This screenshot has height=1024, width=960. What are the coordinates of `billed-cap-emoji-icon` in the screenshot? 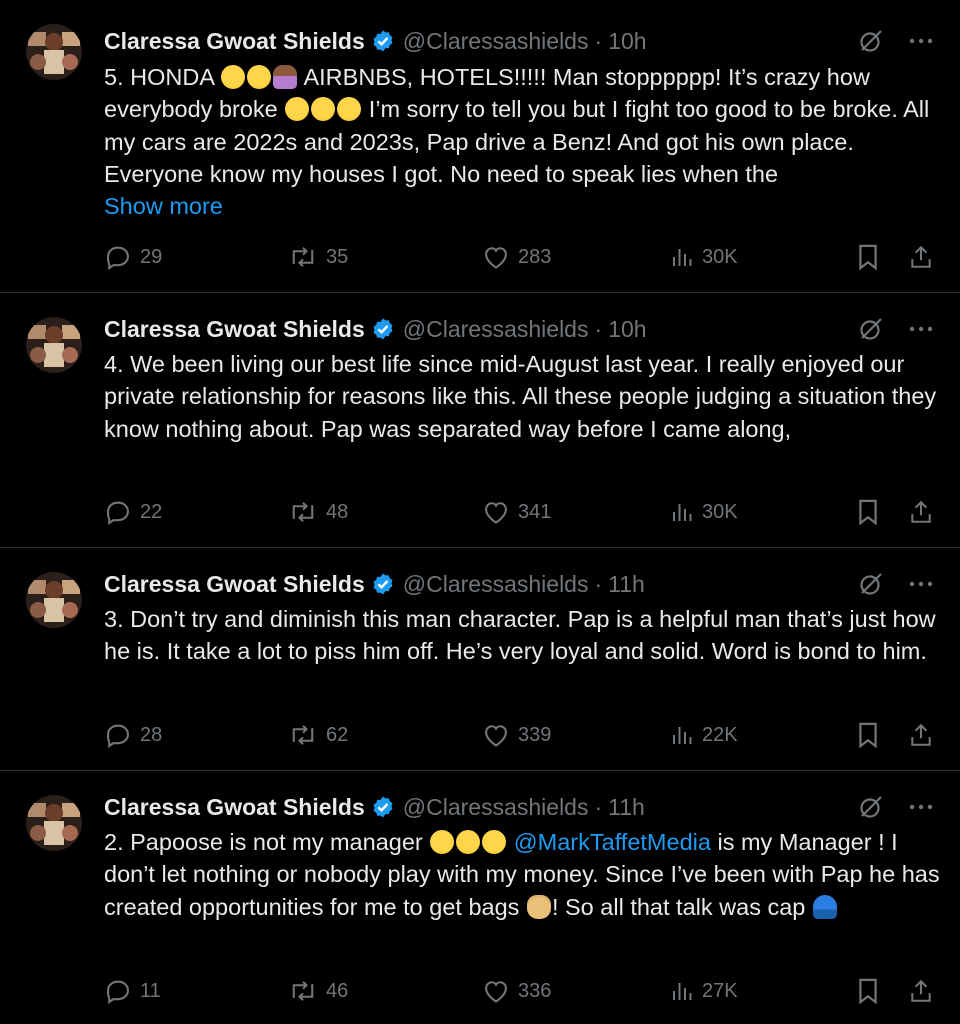 It's located at (824, 906).